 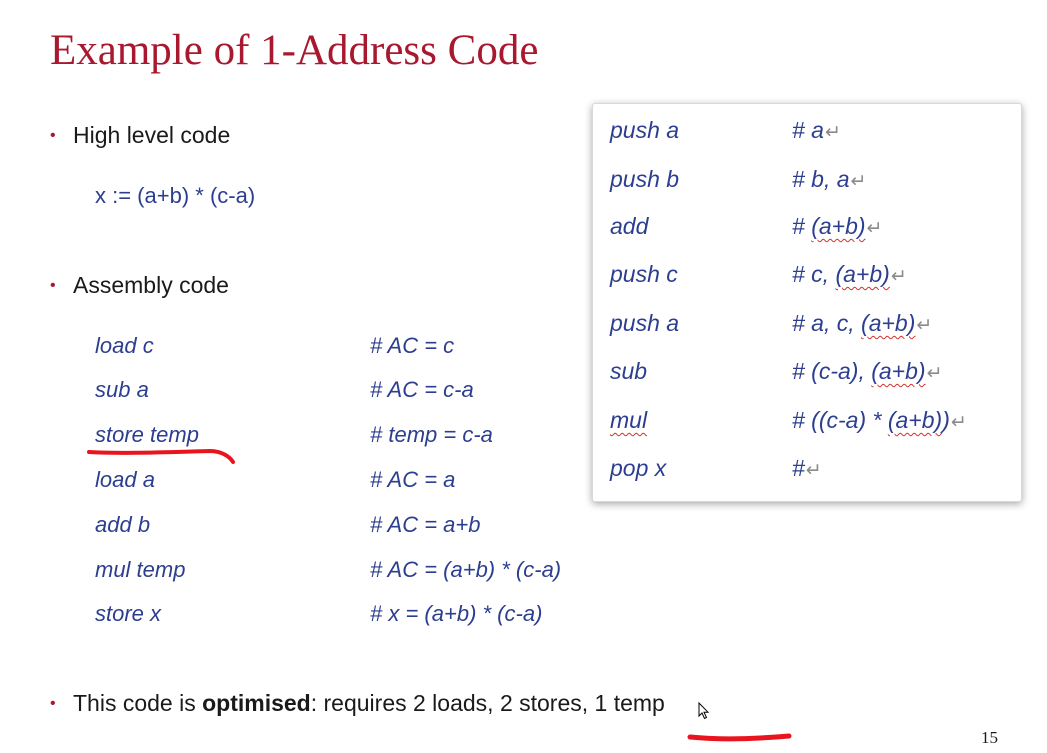 What do you see at coordinates (425, 524) in the screenshot?
I see `assembly-comment: # AC = a+b` at bounding box center [425, 524].